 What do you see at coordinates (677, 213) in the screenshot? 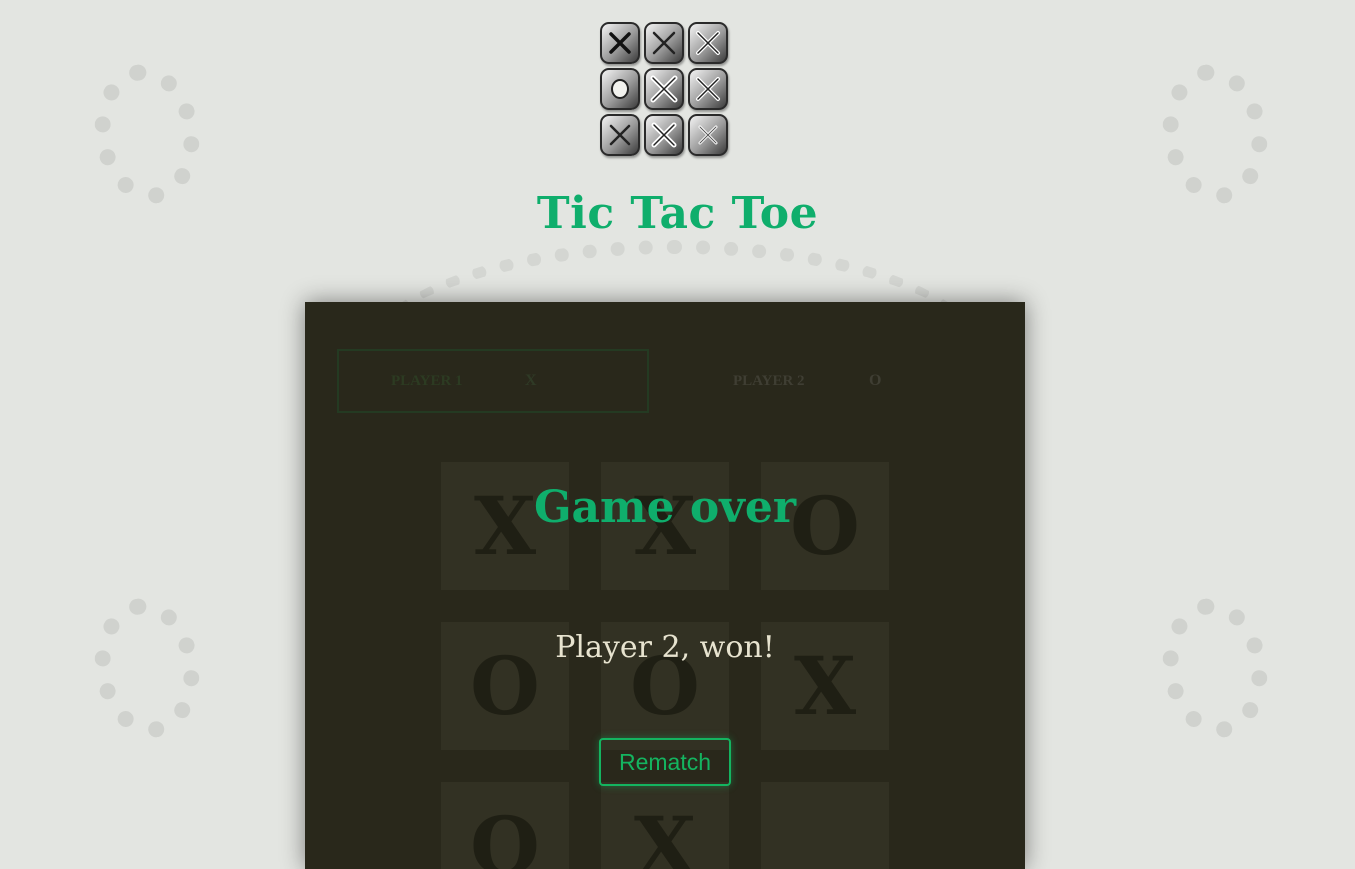
I see `page-title: Tic Tac Toe` at bounding box center [677, 213].